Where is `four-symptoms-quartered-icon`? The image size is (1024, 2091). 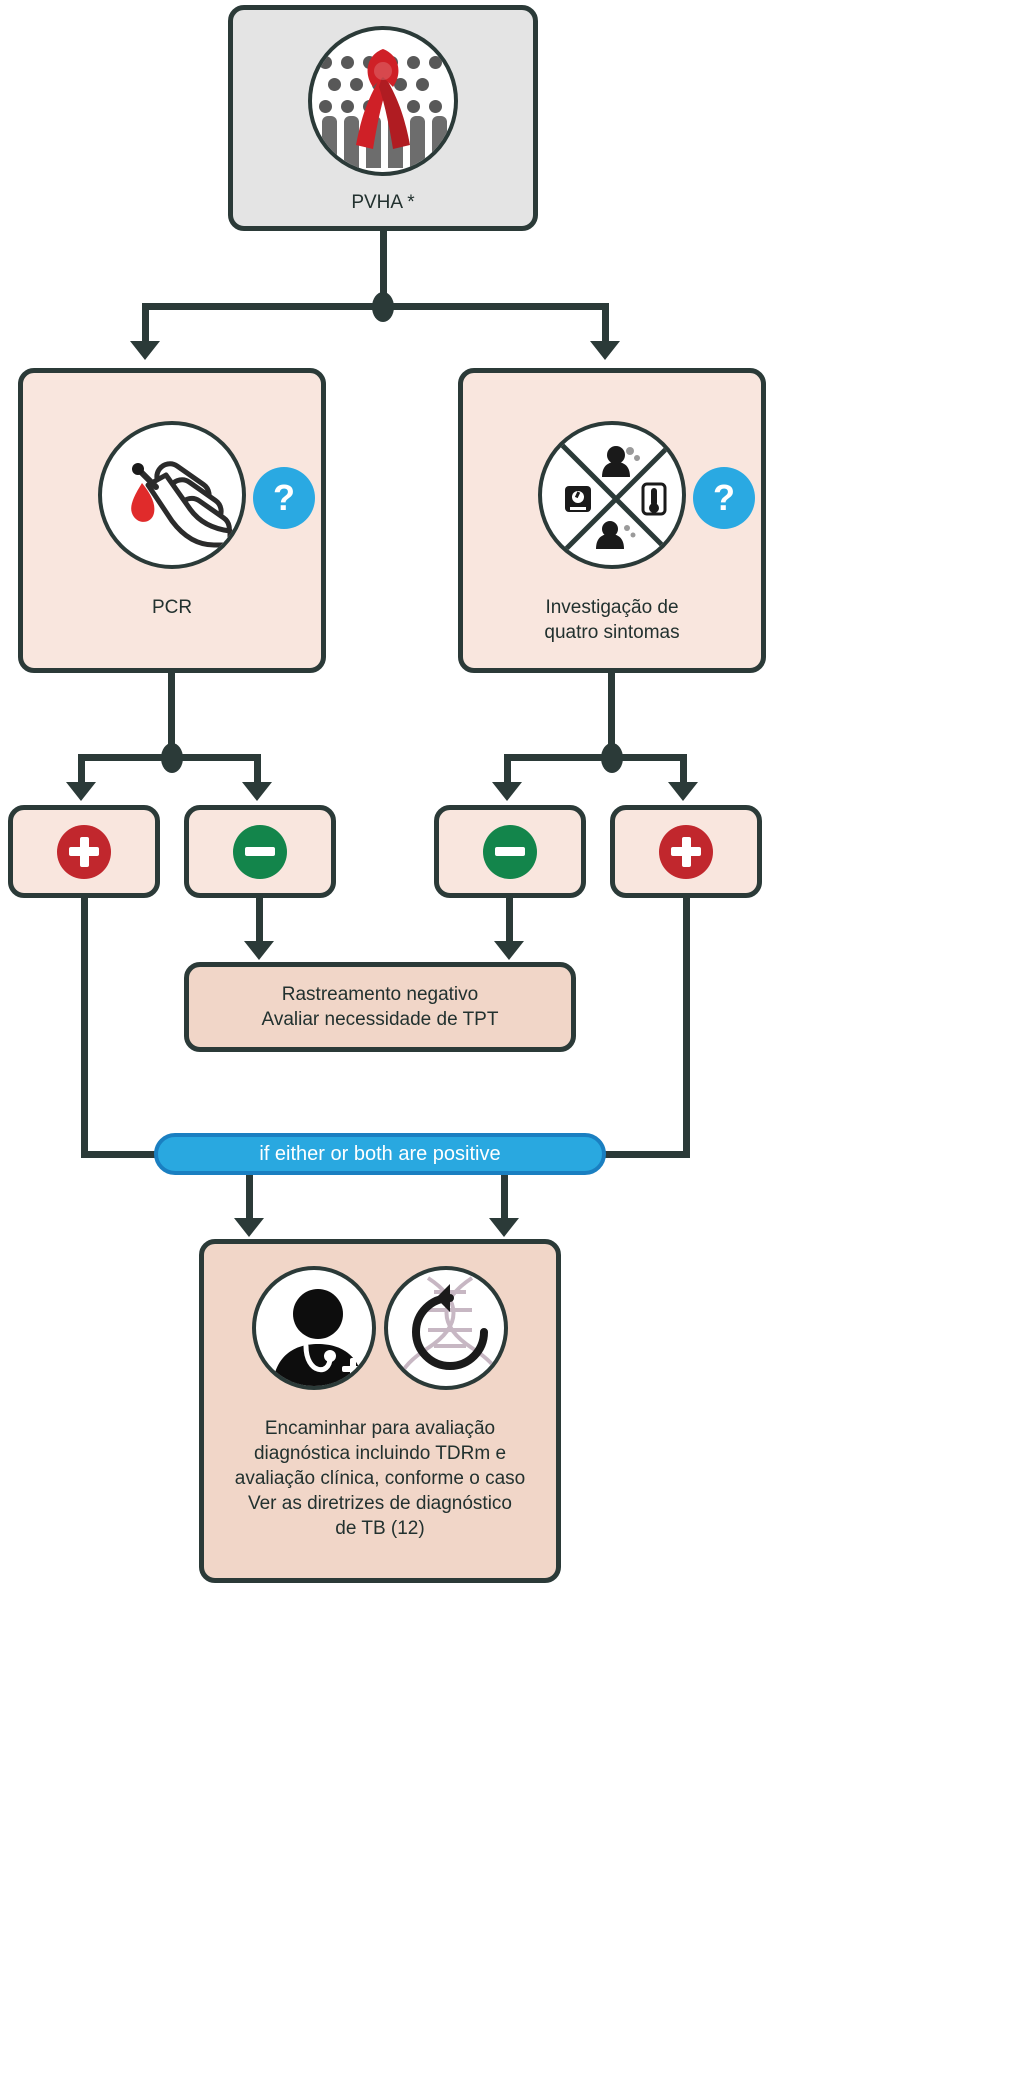
four-symptoms-quartered-icon is located at coordinates (612, 495).